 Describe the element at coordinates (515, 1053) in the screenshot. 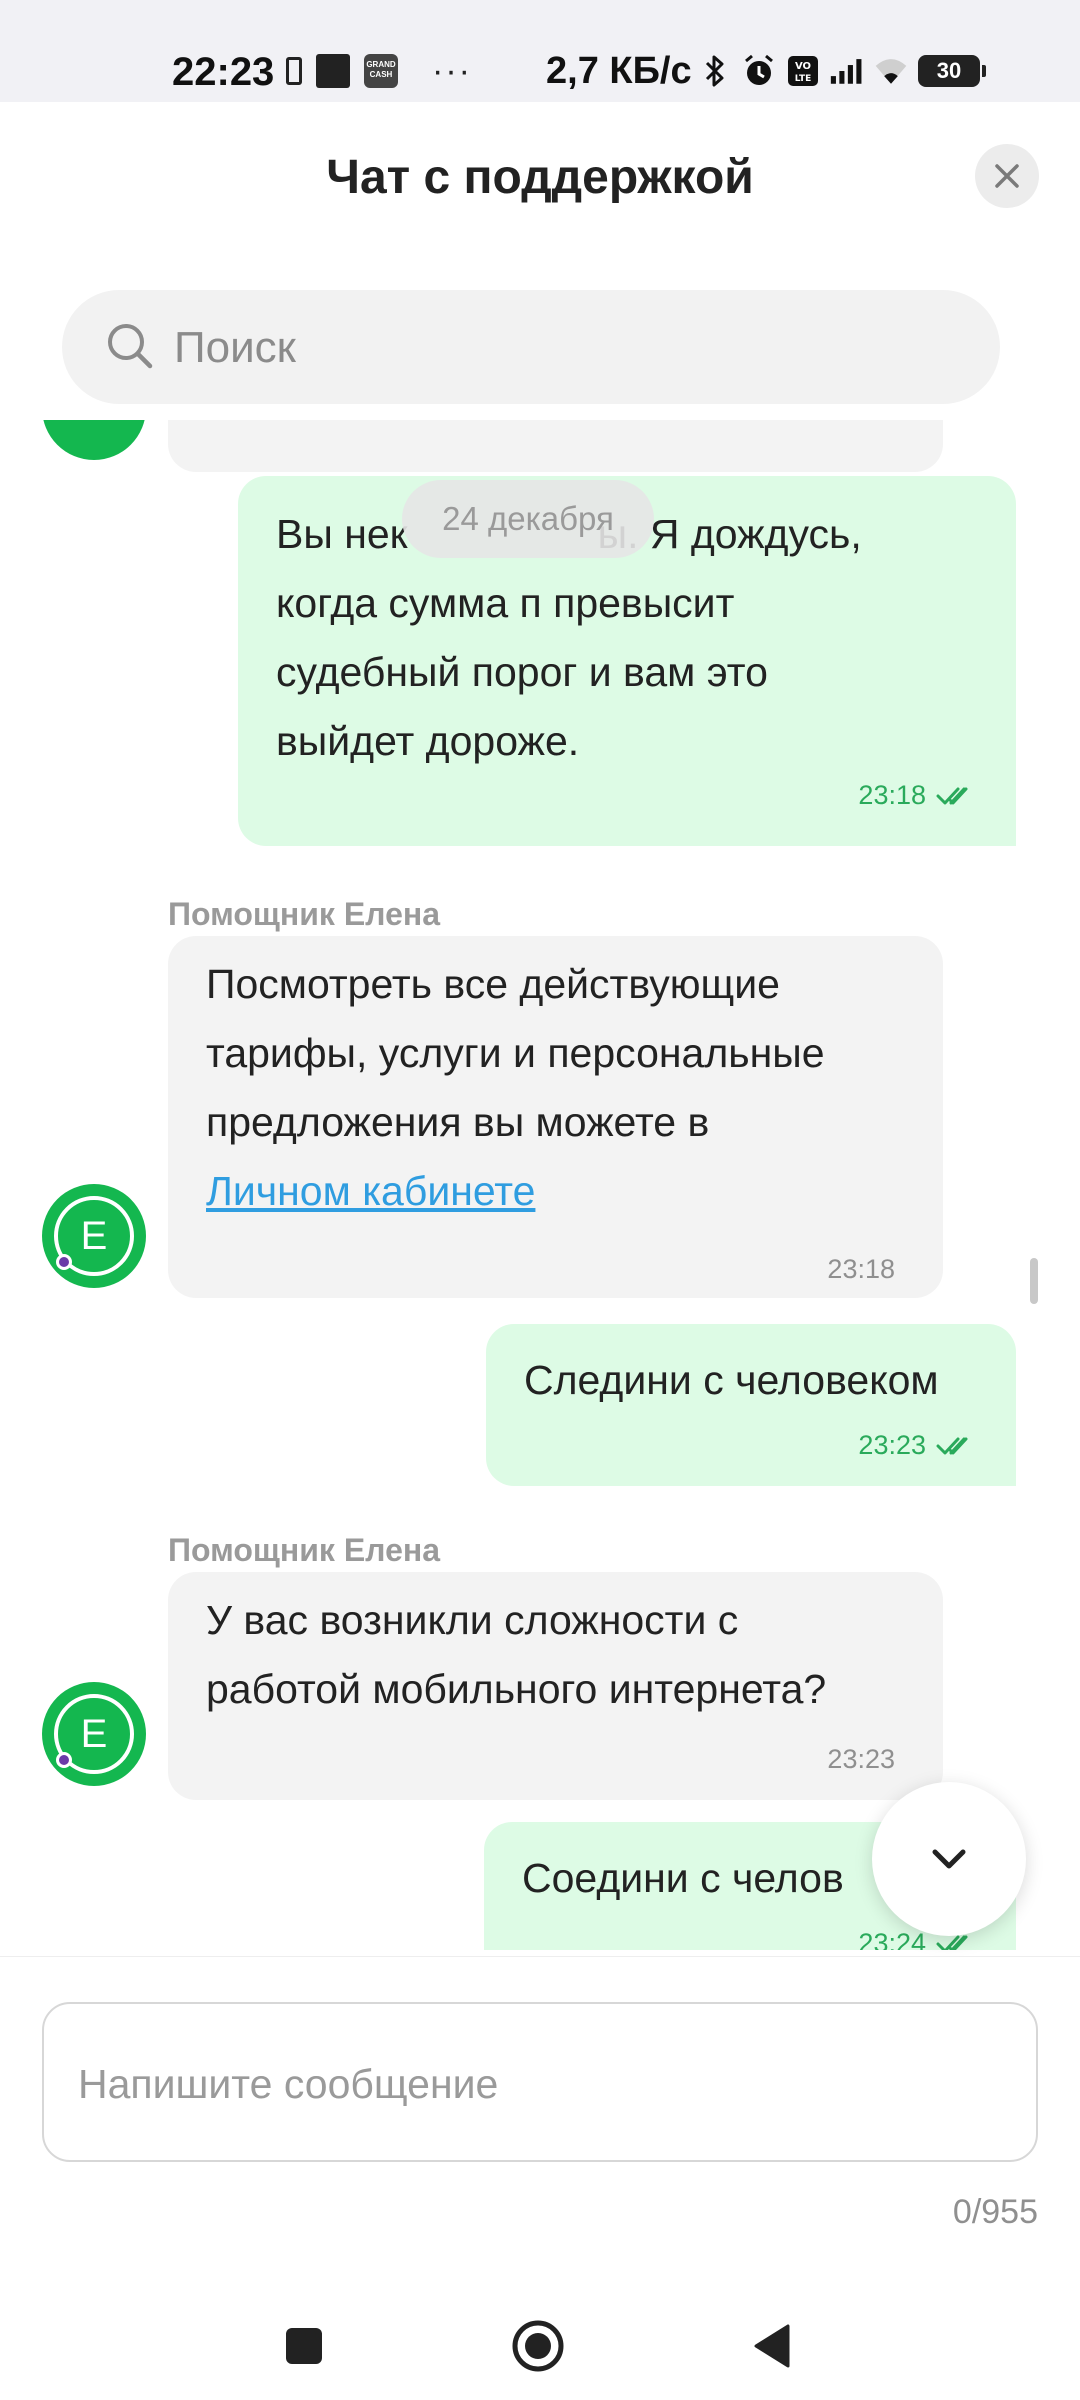

I see `message-line: тарифы, услуги и персональные` at that location.